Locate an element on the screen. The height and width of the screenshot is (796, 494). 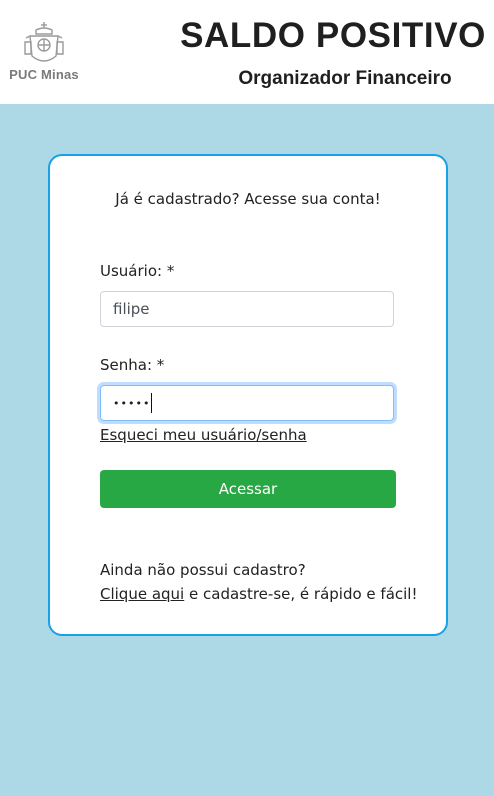
app-title: SALDO POSITIVO is located at coordinates (333, 35).